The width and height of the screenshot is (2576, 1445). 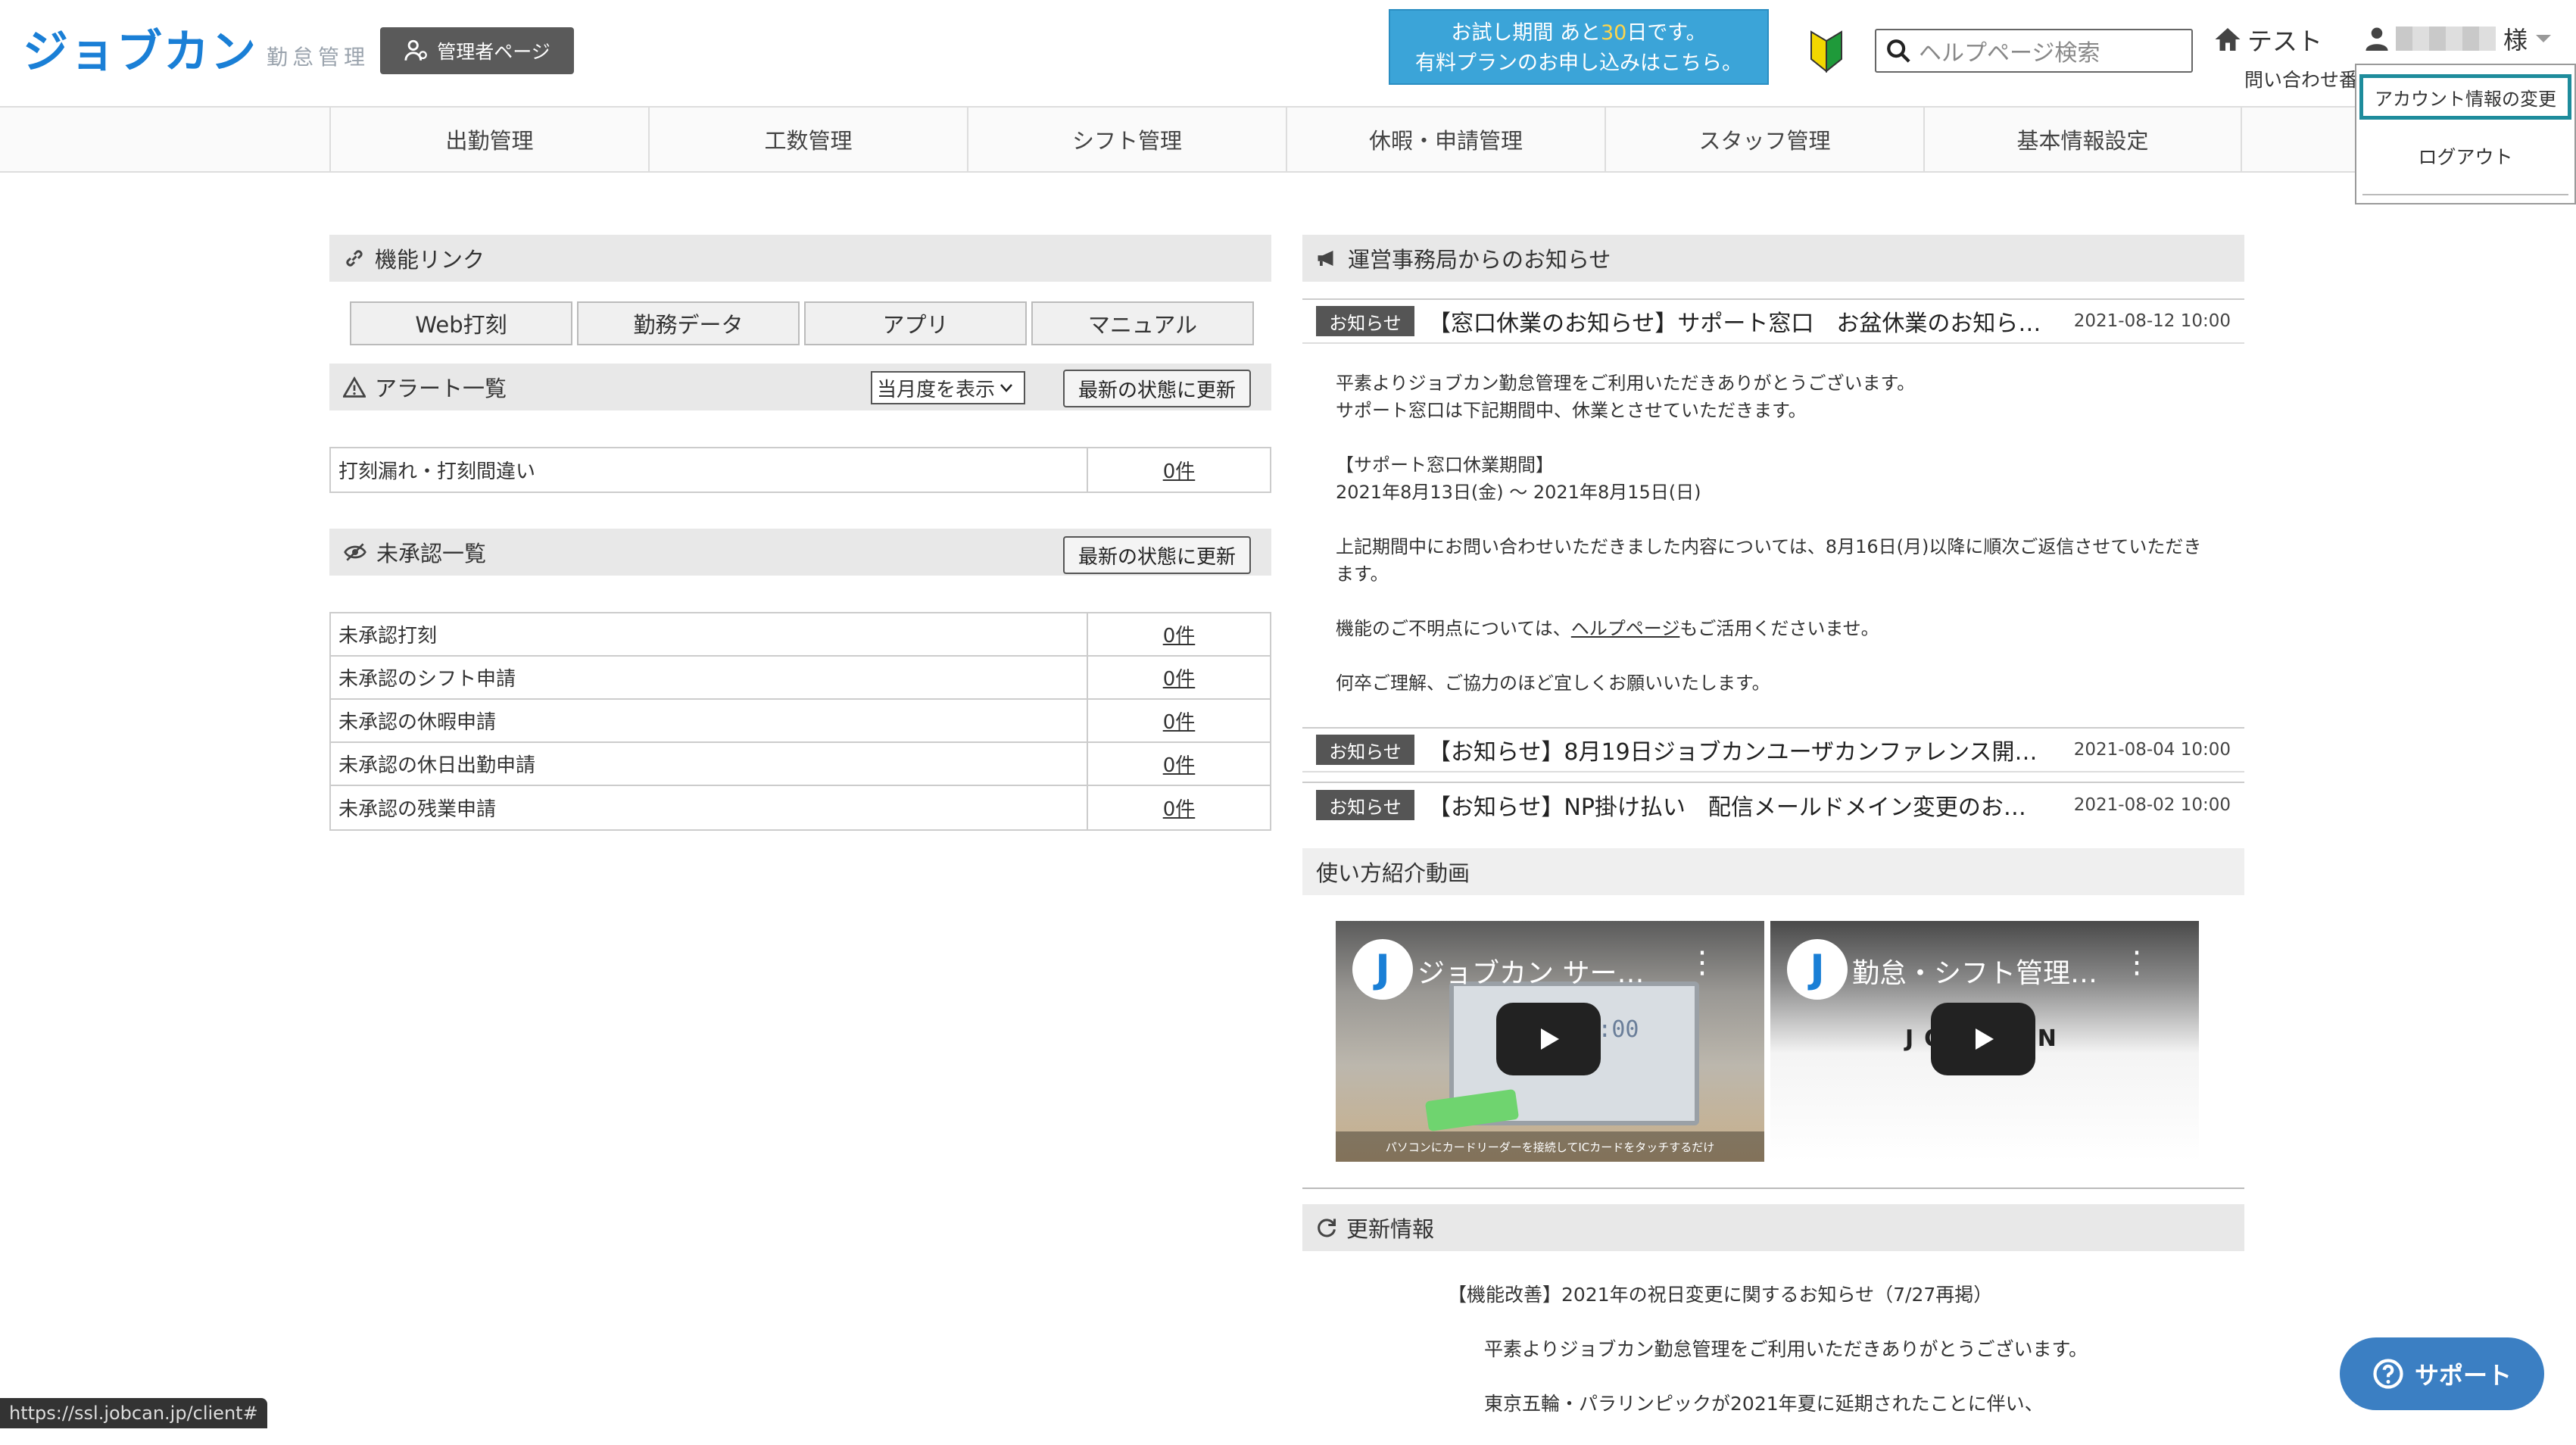 What do you see at coordinates (196, 48) in the screenshot?
I see `jobcan-logo: ジョブカン 勤怠管理` at bounding box center [196, 48].